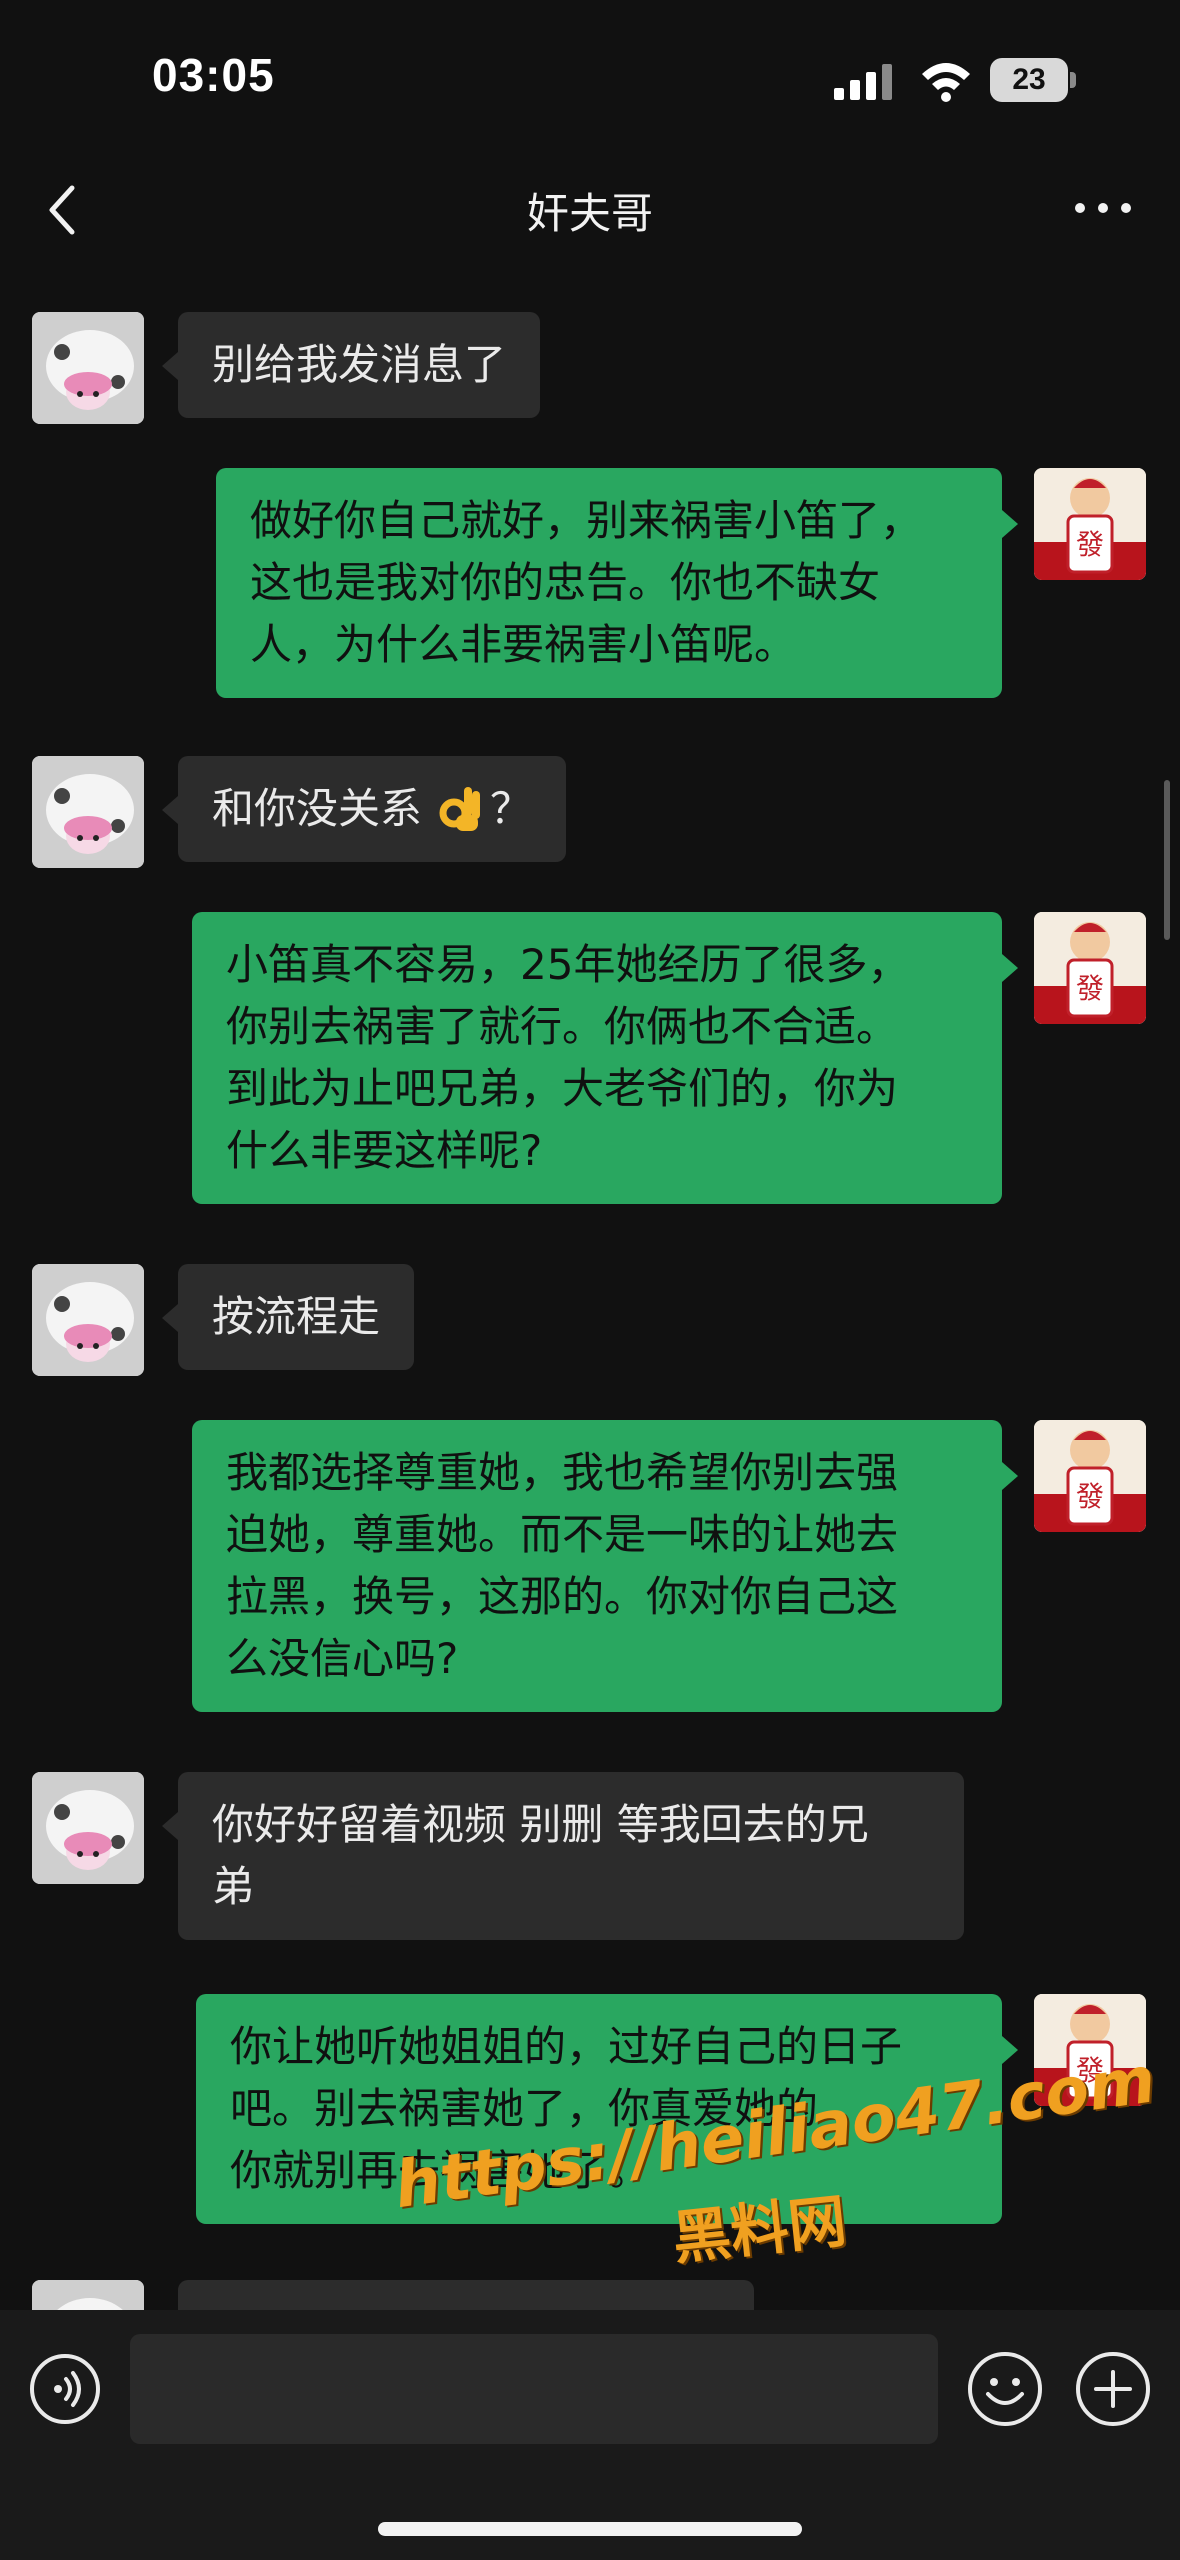  I want to click on battery-icon: 23, so click(1033, 80).